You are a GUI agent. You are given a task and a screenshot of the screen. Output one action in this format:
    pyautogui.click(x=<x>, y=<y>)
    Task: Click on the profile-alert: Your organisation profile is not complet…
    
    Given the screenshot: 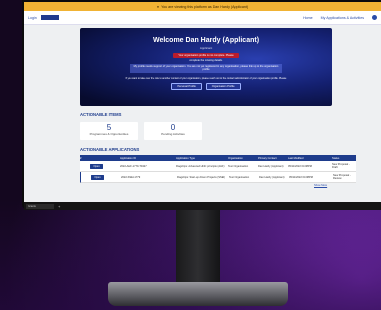 What is the action you would take?
    pyautogui.click(x=206, y=57)
    